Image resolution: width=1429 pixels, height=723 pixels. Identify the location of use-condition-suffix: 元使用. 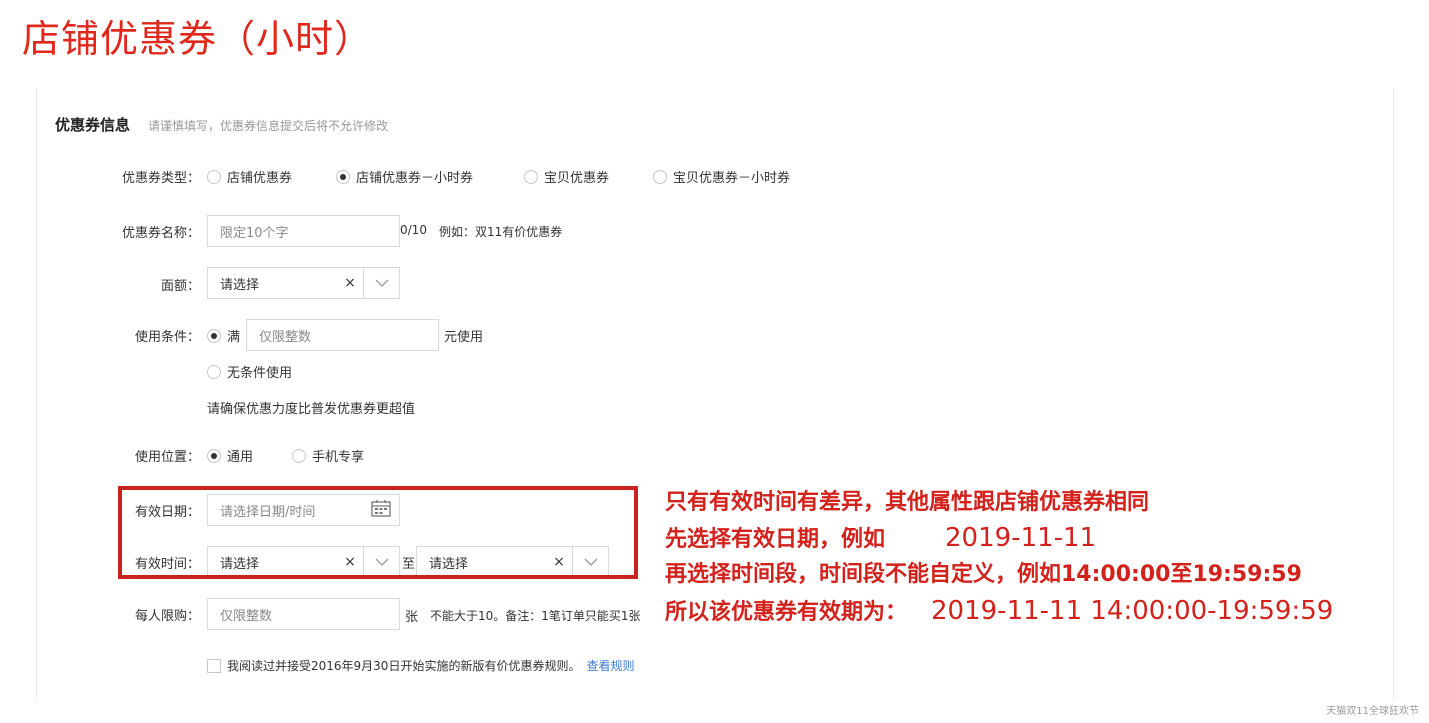
(464, 337).